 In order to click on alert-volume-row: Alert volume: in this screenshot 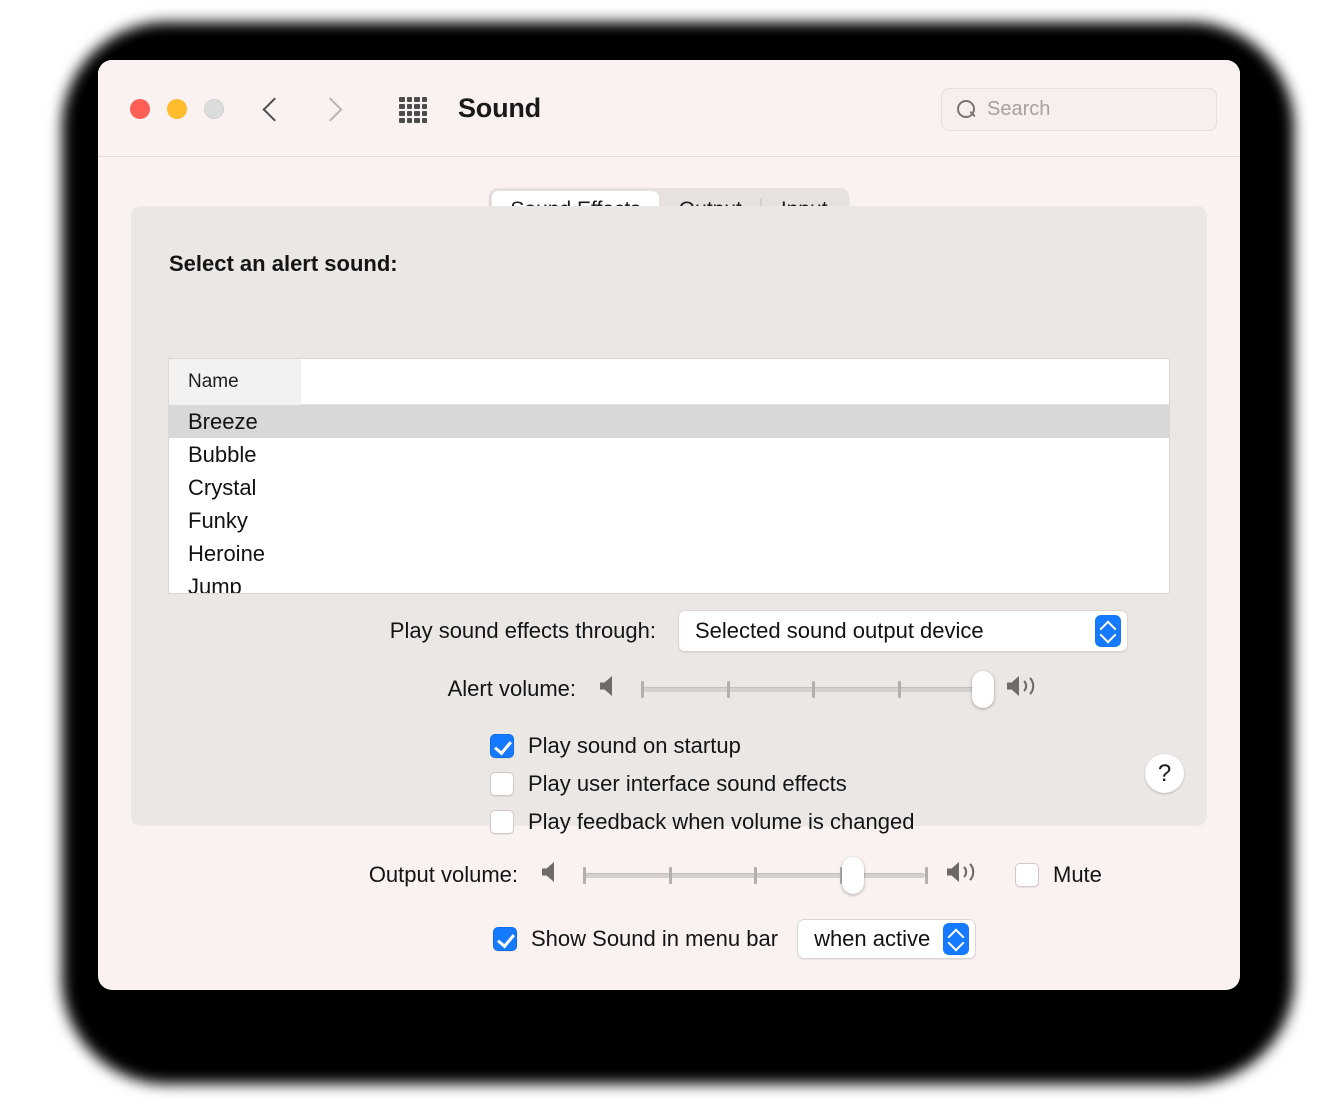, I will do `click(669, 689)`.